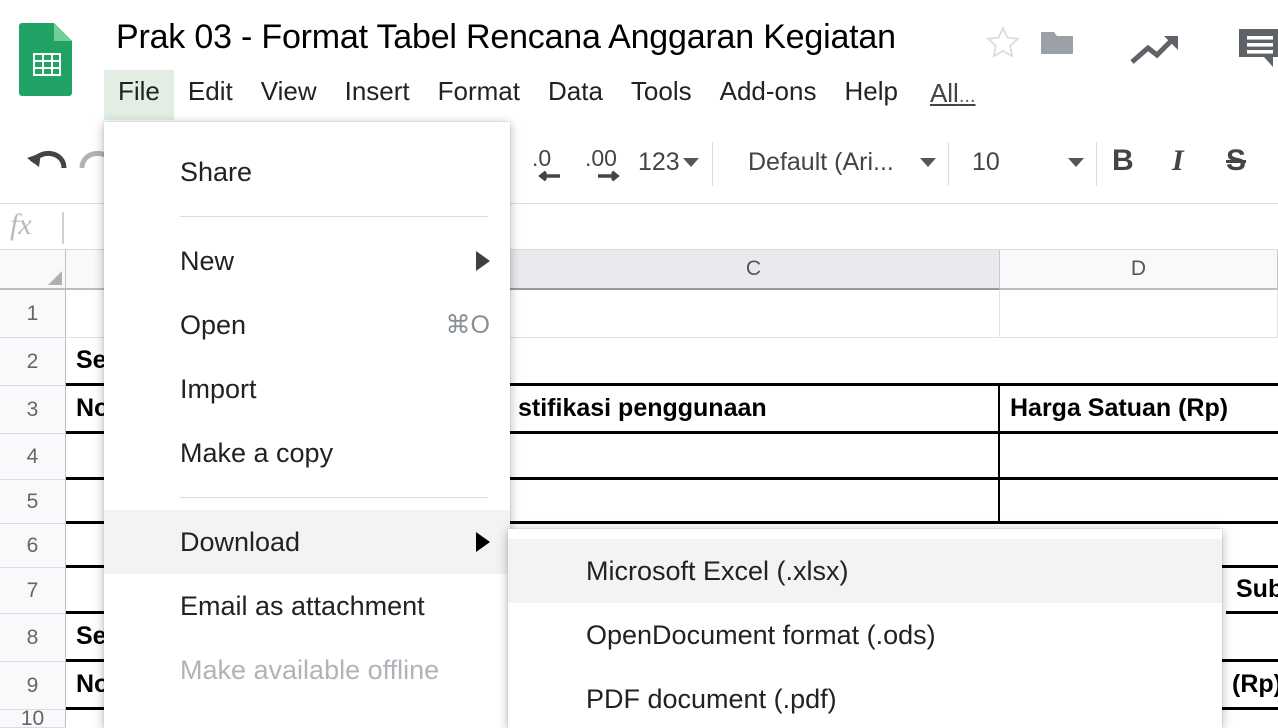 The width and height of the screenshot is (1278, 728). Describe the element at coordinates (33, 502) in the screenshot. I see `row-header-5: 5` at that location.